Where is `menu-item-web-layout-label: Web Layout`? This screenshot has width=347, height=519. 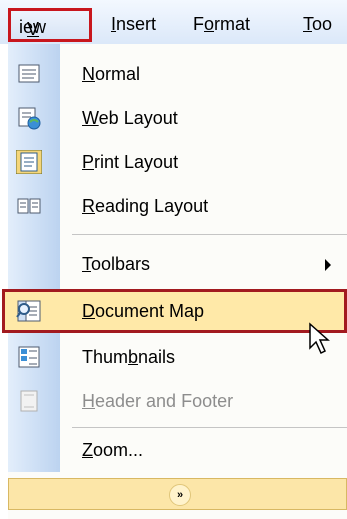
menu-item-web-layout-label: Web Layout is located at coordinates (130, 118).